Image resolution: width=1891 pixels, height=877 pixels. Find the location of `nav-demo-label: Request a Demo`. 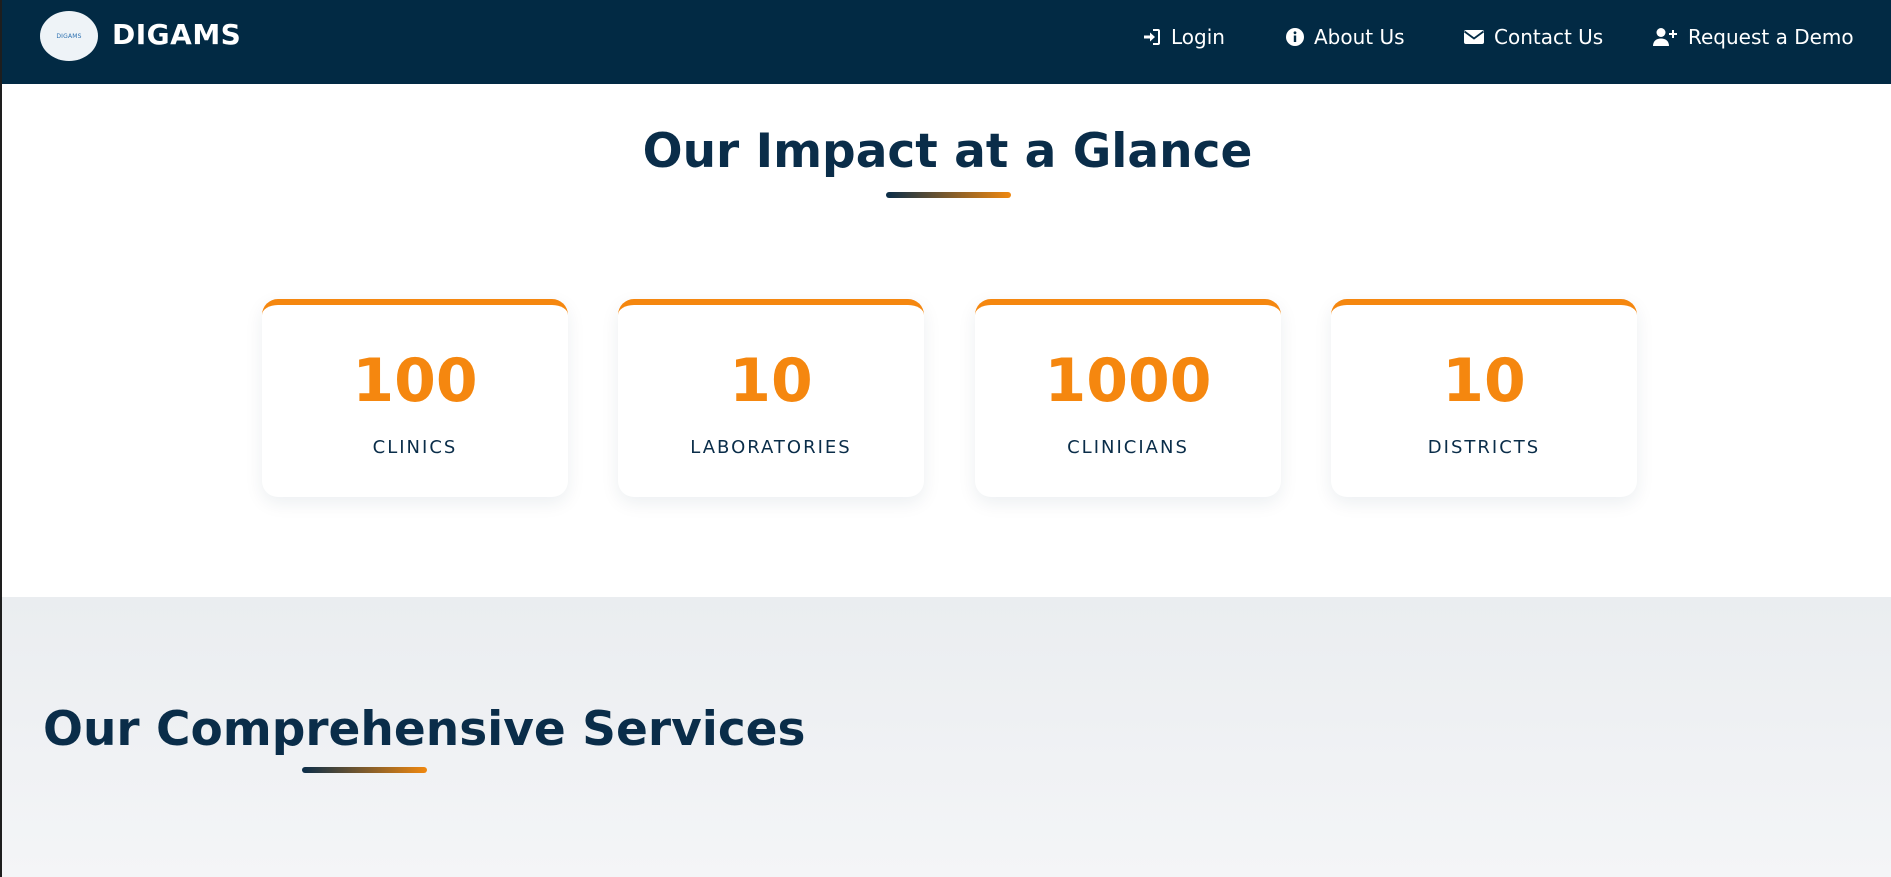

nav-demo-label: Request a Demo is located at coordinates (1771, 37).